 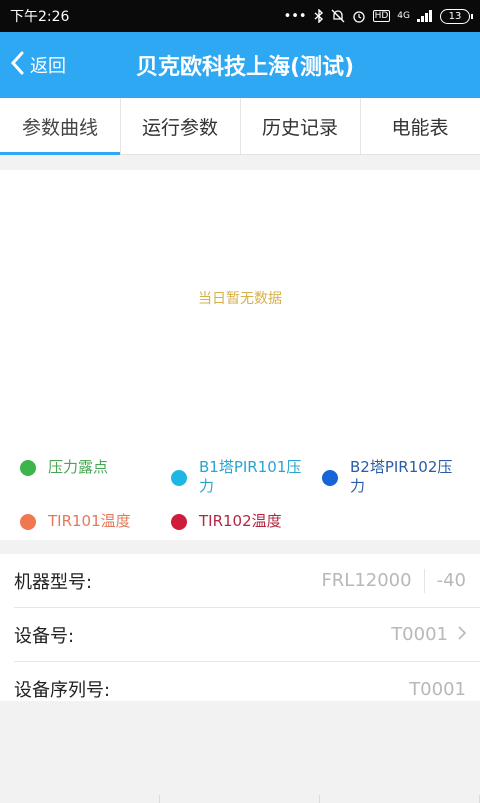 I want to click on legend-item-dew-point: 压力露点, so click(x=64, y=467).